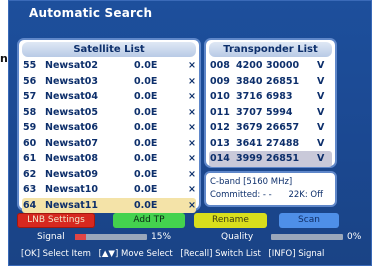 The width and height of the screenshot is (372, 266). What do you see at coordinates (249, 143) in the screenshot?
I see `transponder-frequency: 3641` at bounding box center [249, 143].